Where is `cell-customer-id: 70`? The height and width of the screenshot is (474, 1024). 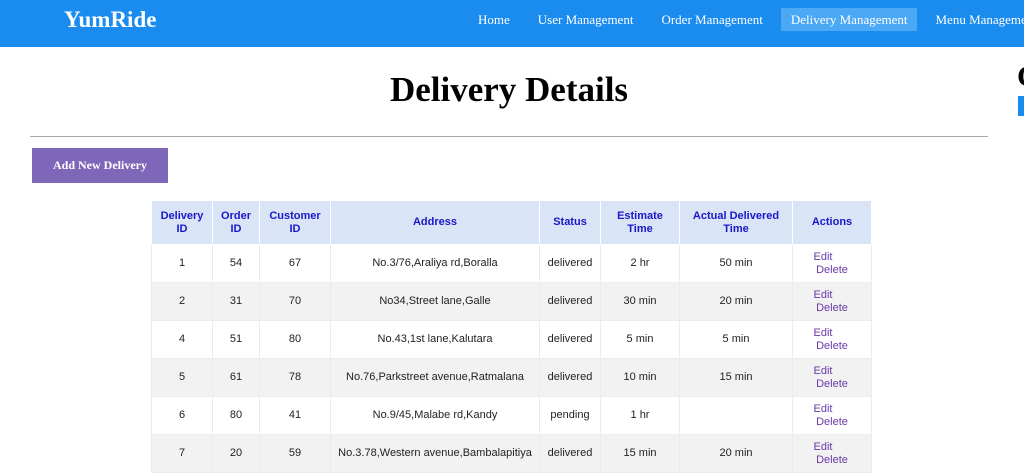
cell-customer-id: 70 is located at coordinates (295, 301).